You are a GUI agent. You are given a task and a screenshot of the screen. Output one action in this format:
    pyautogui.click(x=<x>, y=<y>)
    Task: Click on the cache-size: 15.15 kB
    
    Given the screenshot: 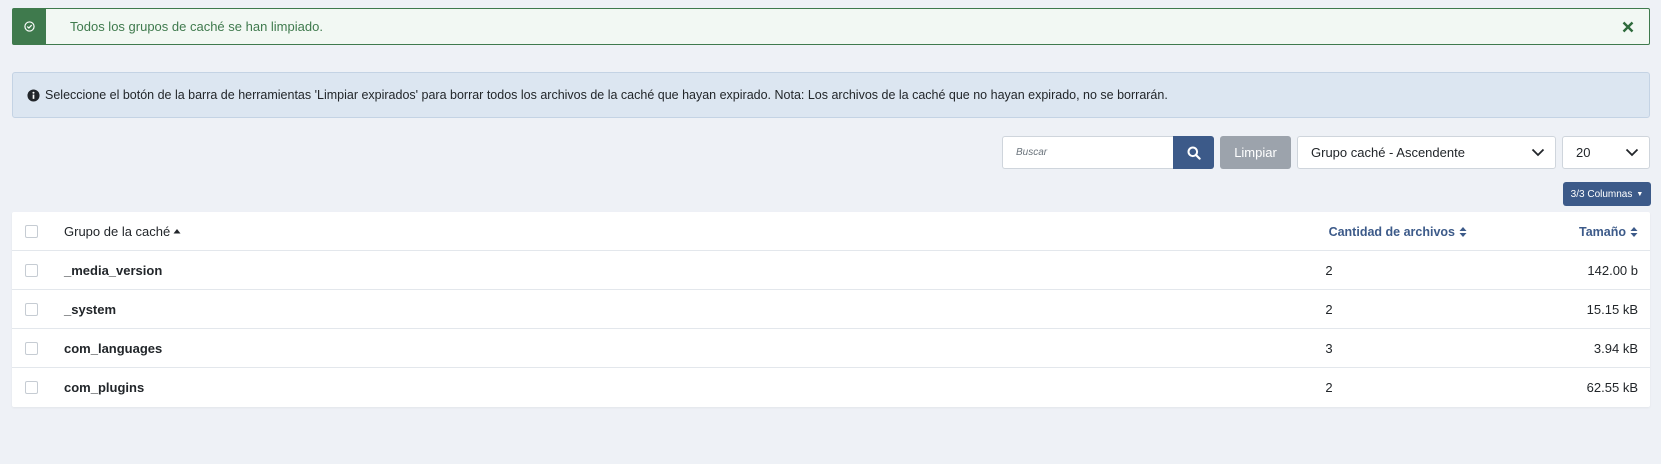 What is the action you would take?
    pyautogui.click(x=1612, y=309)
    